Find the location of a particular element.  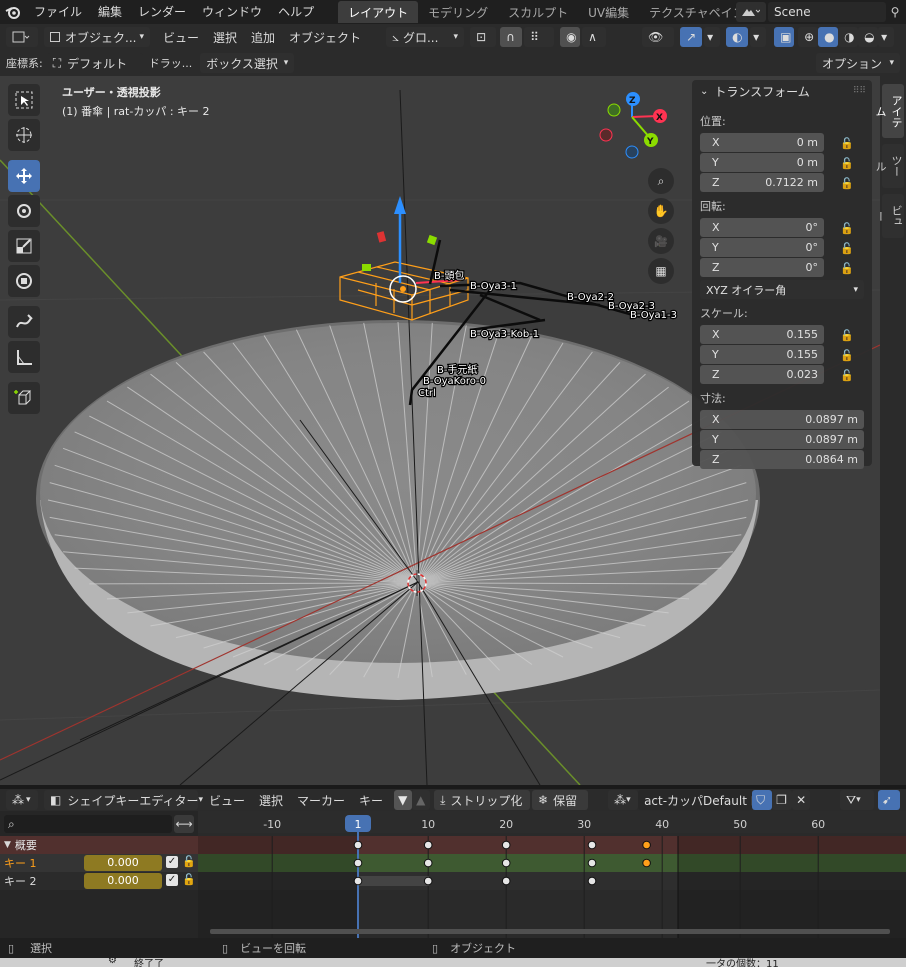

shading-rendered: ◒ is located at coordinates (868, 37).